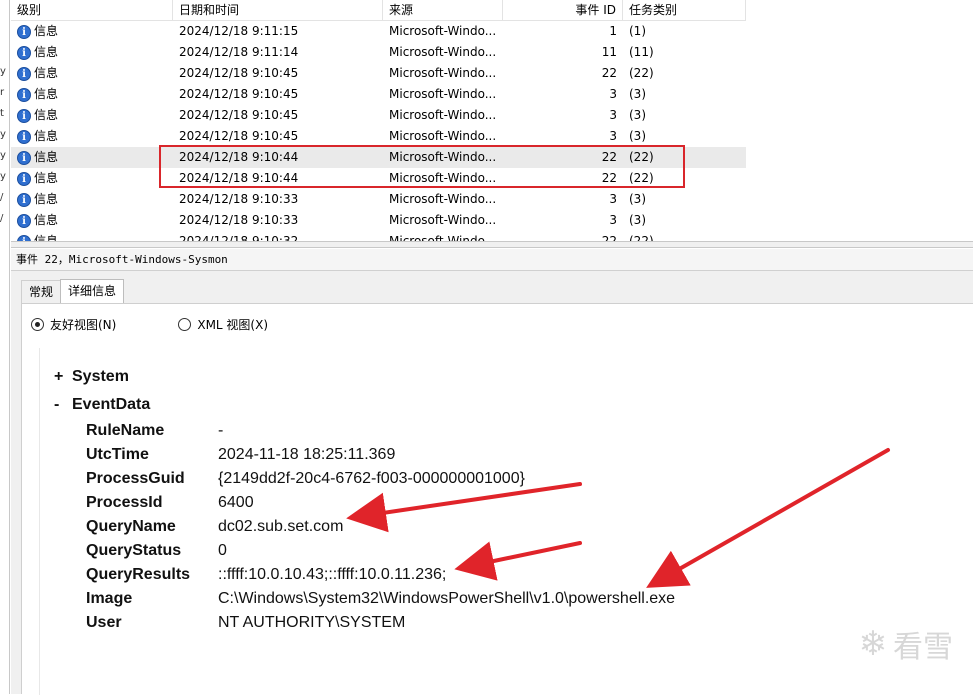  I want to click on column-header-event-id: 事件 ID, so click(563, 10).